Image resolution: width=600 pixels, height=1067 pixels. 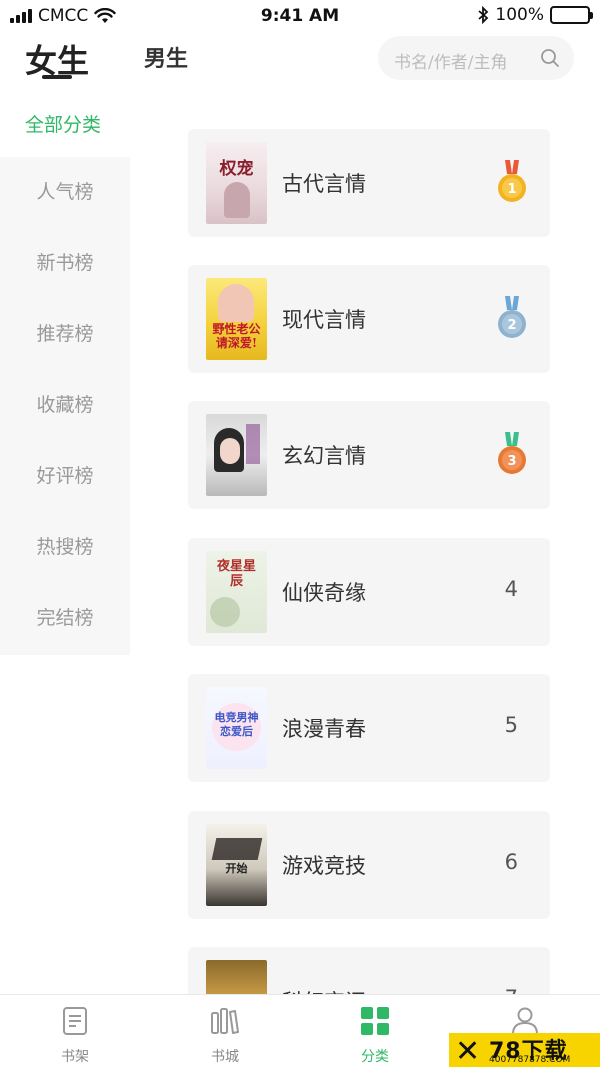 I want to click on status-right: 100%, so click(x=535, y=15).